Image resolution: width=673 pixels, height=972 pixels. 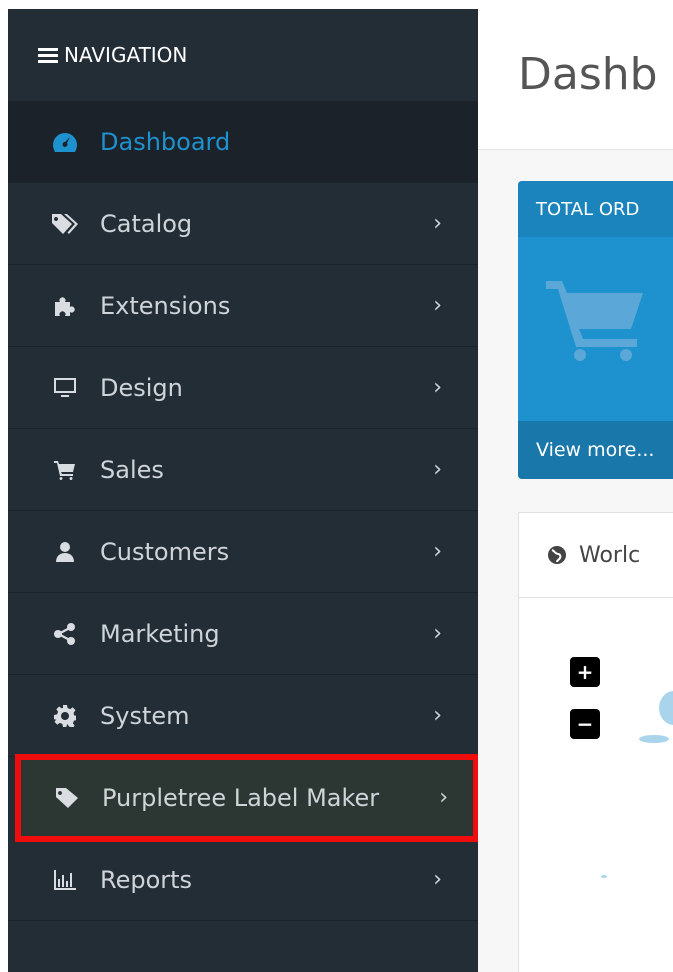 I want to click on sidebar-item-label: System, so click(x=145, y=715).